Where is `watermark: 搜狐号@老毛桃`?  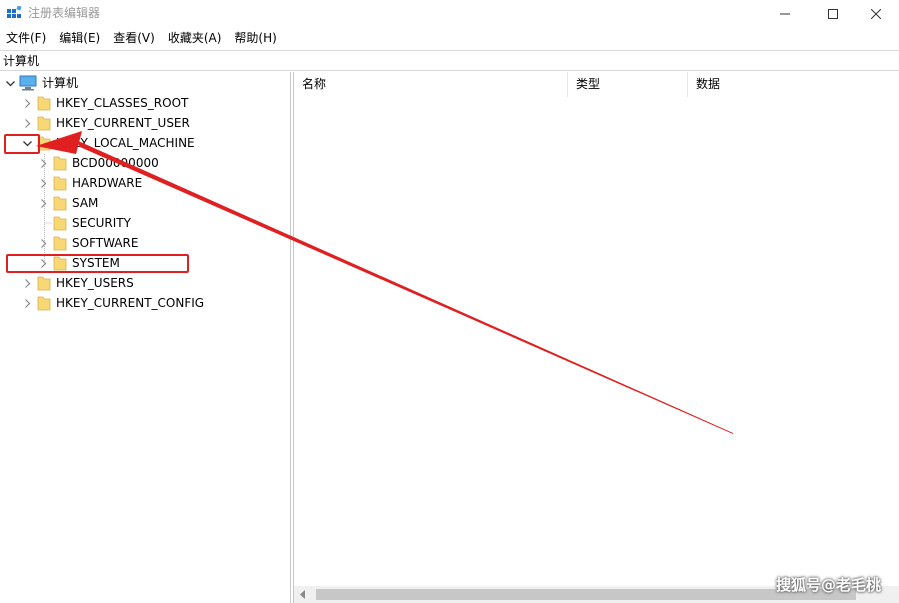
watermark: 搜狐号@老毛桃 is located at coordinates (828, 585).